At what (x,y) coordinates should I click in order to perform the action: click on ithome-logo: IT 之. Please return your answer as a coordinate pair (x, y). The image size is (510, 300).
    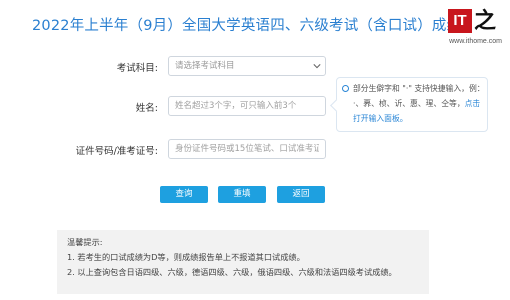
    Looking at the image, I should click on (476, 22).